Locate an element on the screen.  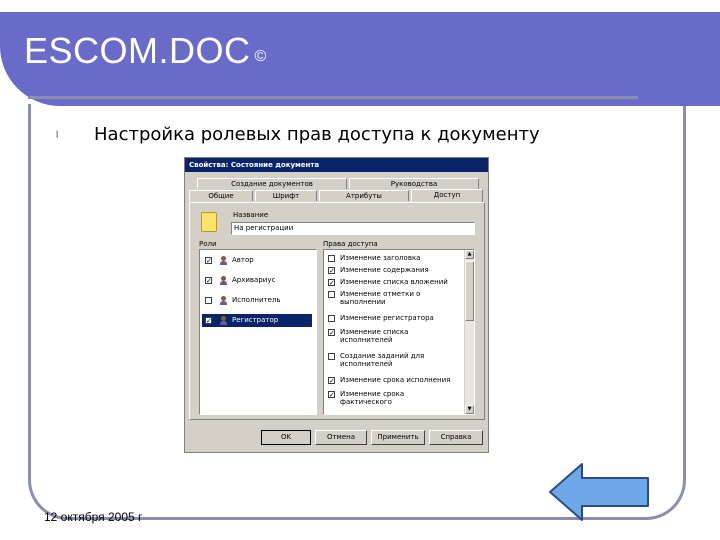
ok-button: OK is located at coordinates (286, 437).